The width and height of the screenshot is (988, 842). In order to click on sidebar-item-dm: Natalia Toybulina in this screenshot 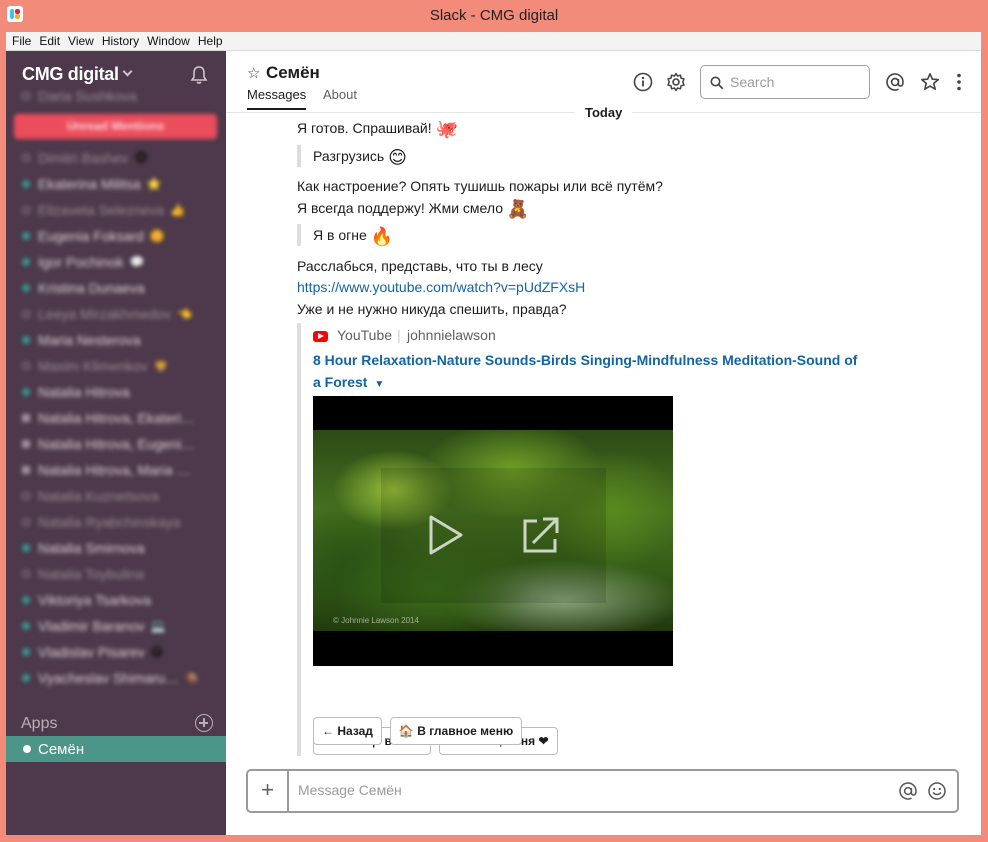, I will do `click(116, 574)`.